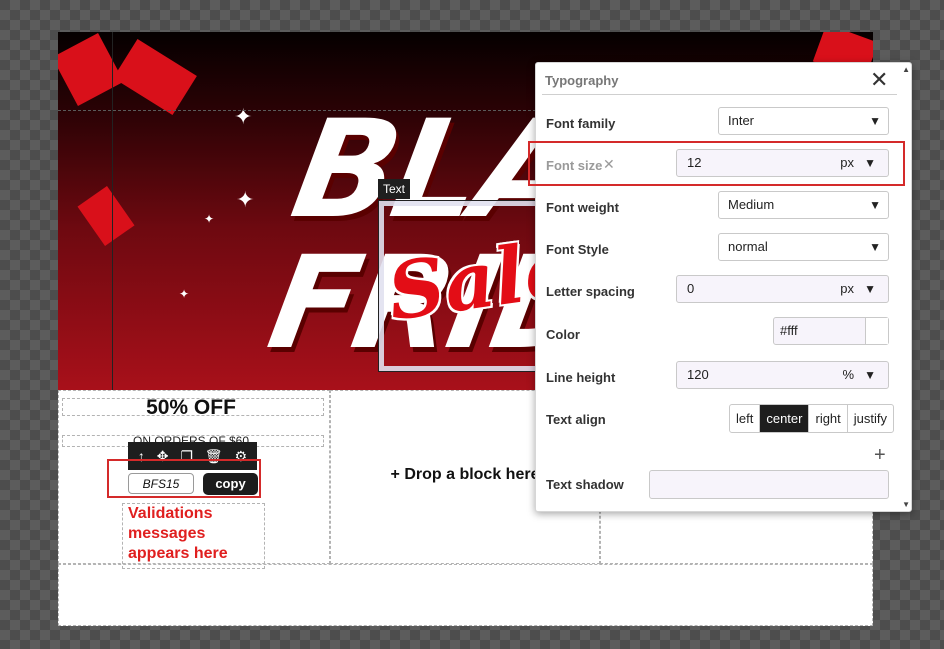 The image size is (944, 649). Describe the element at coordinates (741, 120) in the screenshot. I see `font-family-value: Inter` at that location.